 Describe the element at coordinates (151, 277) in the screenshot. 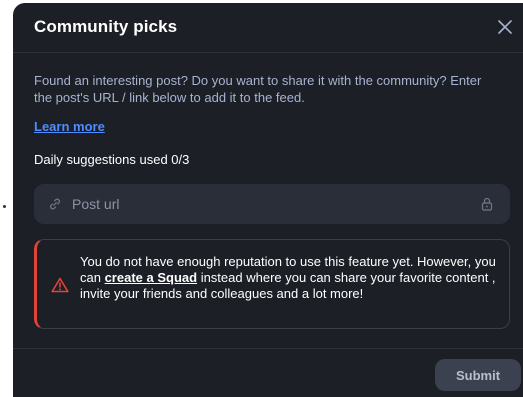

I see `create-squad-link: create a Squad` at that location.